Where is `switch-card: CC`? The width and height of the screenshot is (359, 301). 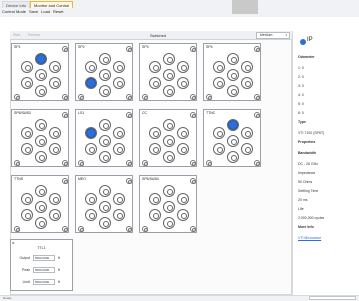 switch-card: CC is located at coordinates (168, 138).